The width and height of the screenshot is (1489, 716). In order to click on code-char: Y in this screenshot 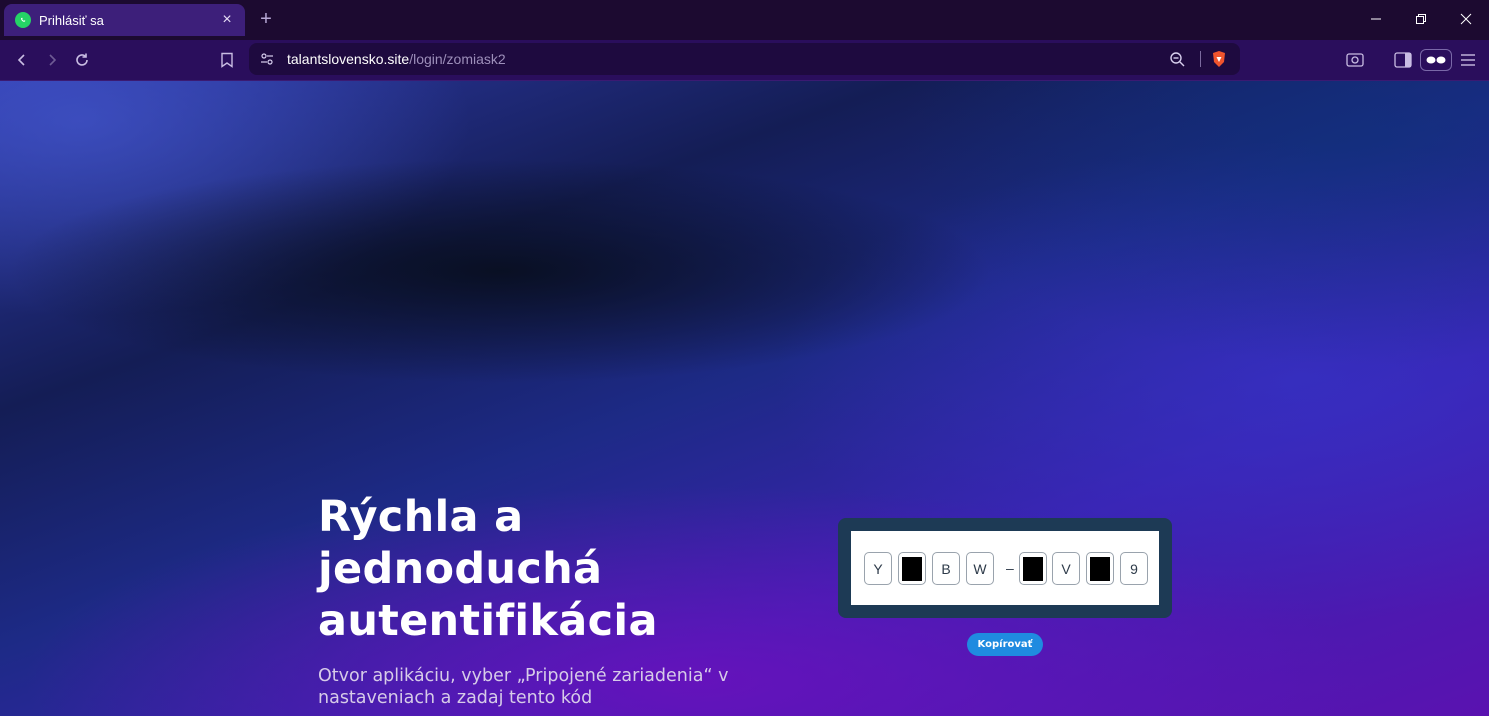, I will do `click(878, 568)`.